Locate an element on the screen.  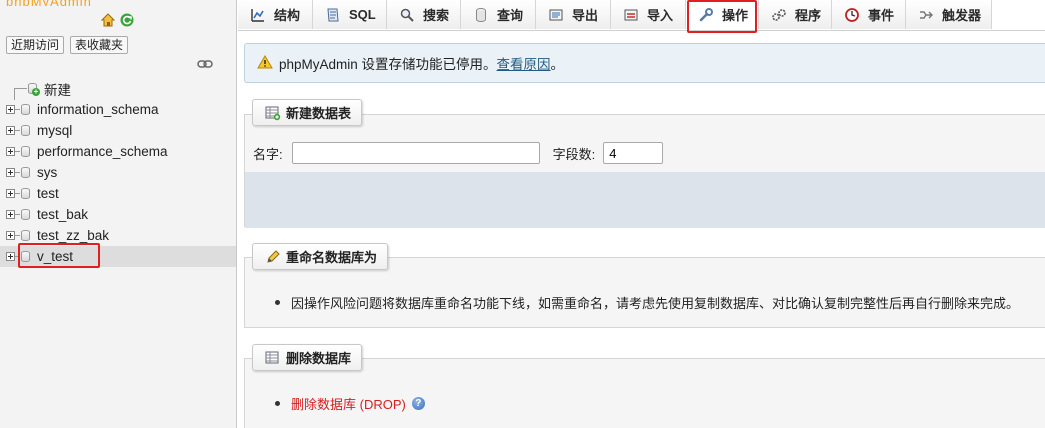
query-icon is located at coordinates (481, 15).